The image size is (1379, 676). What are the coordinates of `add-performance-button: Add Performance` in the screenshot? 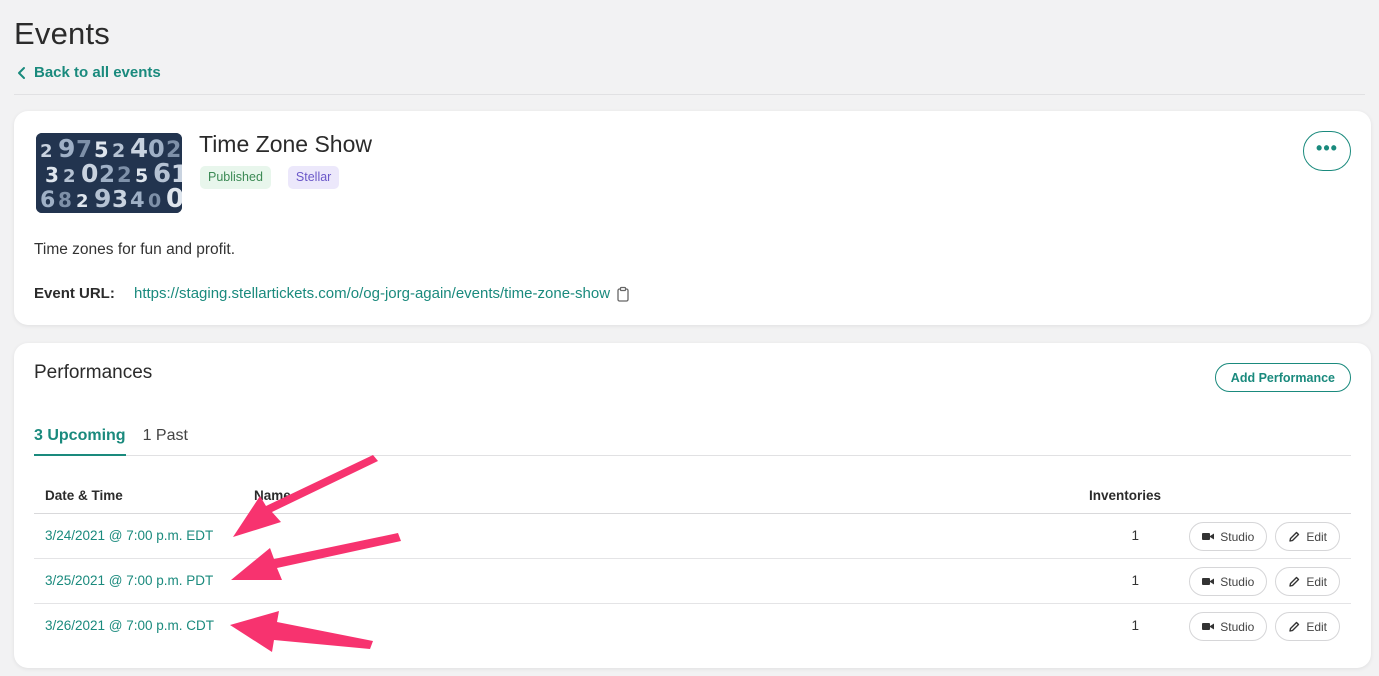 It's located at (1282, 377).